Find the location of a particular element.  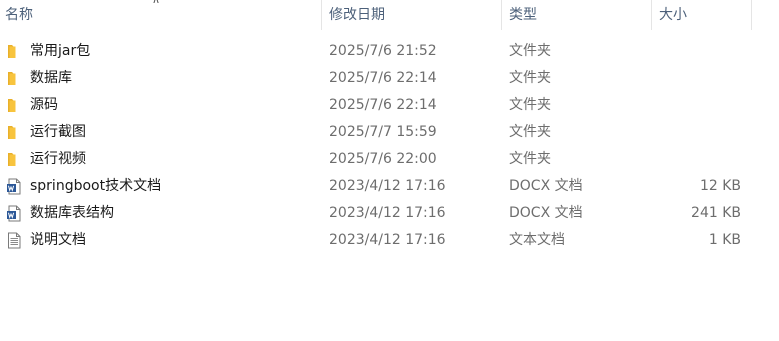

file-row: 运行截图 2025/7/7 15:59 文件夹 is located at coordinates (389, 132).